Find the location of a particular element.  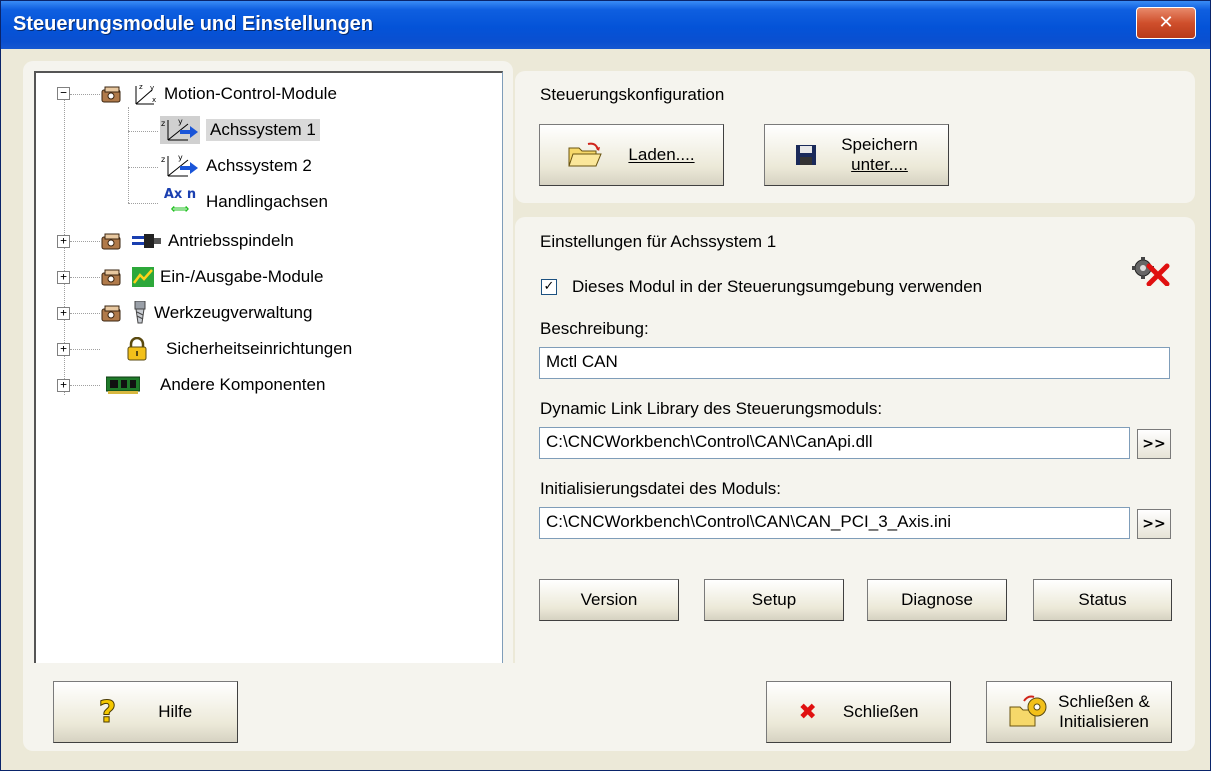

tree-item-label: Handlingachsen is located at coordinates (267, 201).